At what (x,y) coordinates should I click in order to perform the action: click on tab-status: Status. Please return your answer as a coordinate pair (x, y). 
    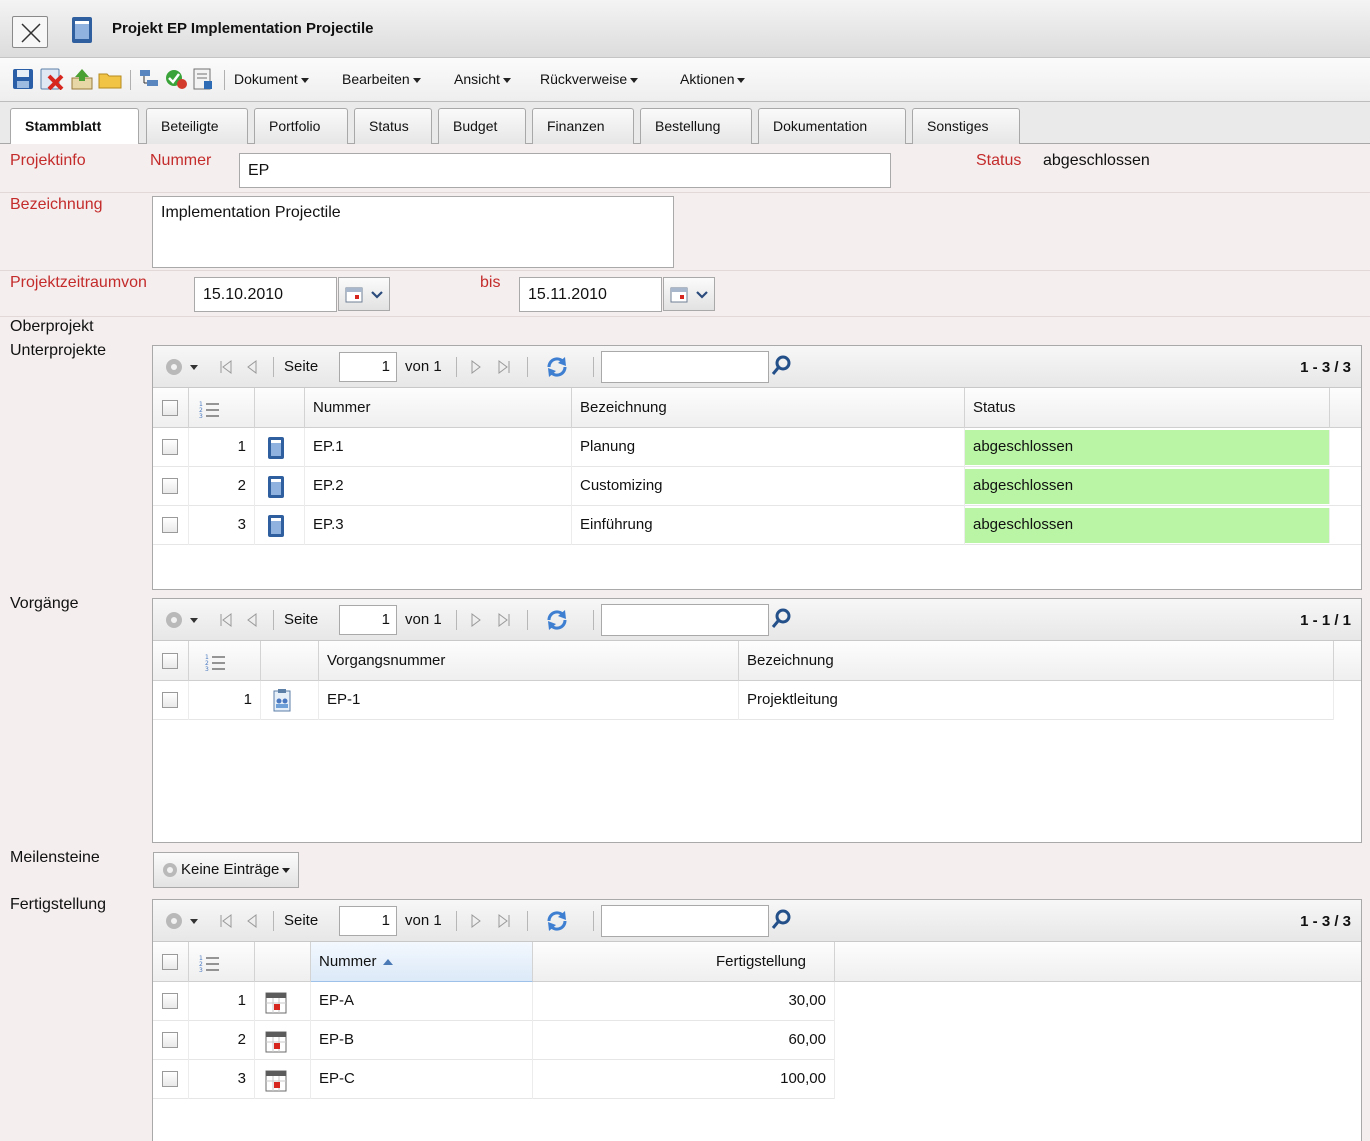
    Looking at the image, I should click on (393, 126).